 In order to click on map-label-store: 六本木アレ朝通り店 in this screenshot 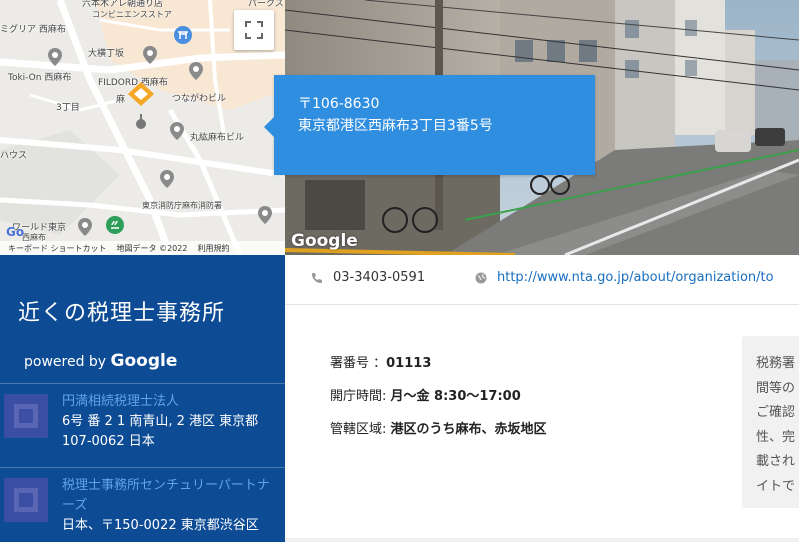, I will do `click(123, 4)`.